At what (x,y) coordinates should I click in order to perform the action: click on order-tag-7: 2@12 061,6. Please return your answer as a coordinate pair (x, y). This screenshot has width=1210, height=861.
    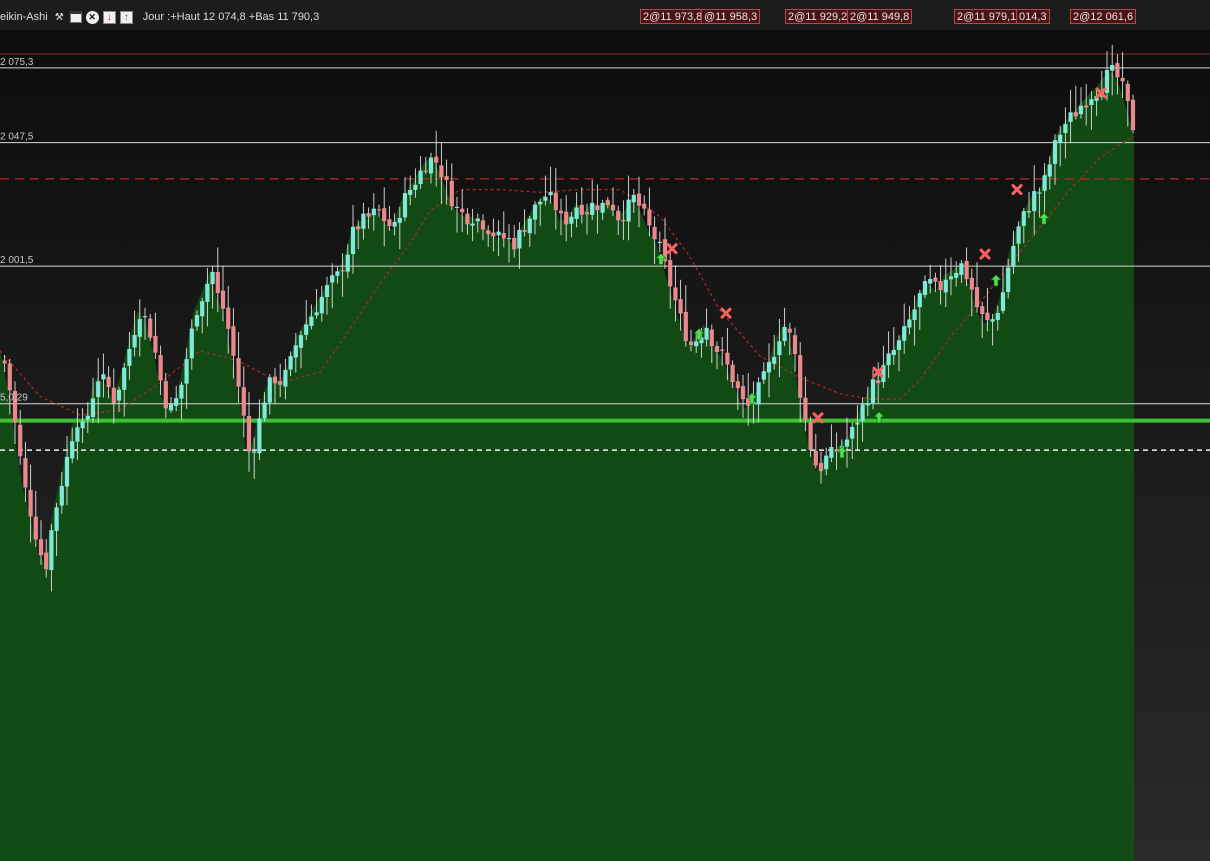
    Looking at the image, I should click on (1103, 16).